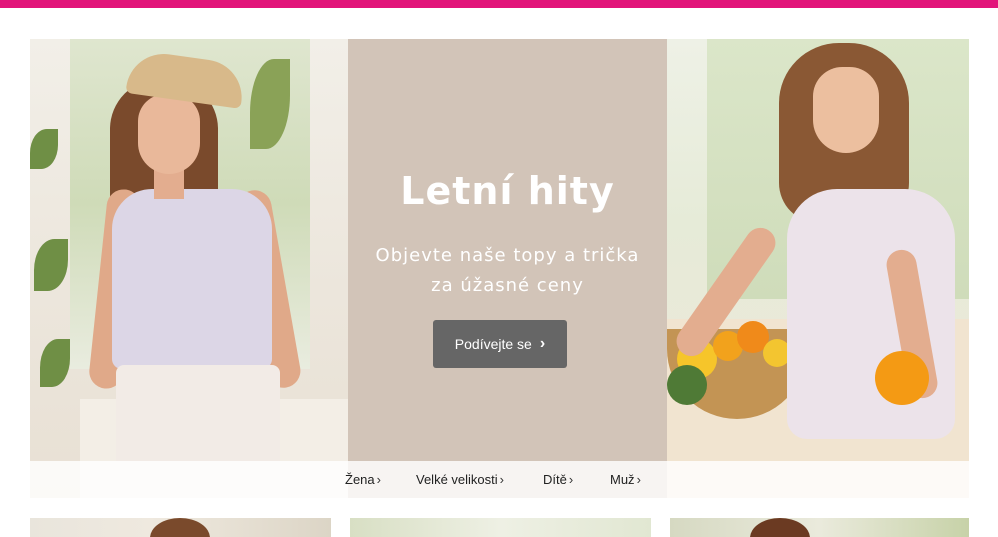  I want to click on shop-now-button: Podívejte se ›, so click(500, 344).